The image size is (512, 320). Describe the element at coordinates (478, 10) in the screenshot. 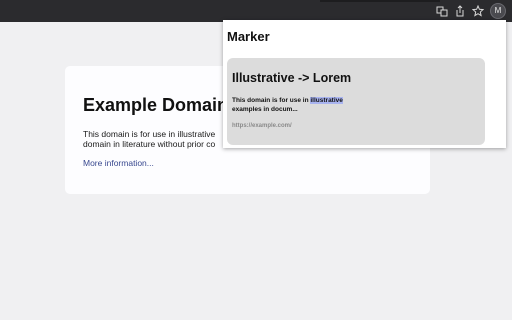

I see `star-icon` at that location.